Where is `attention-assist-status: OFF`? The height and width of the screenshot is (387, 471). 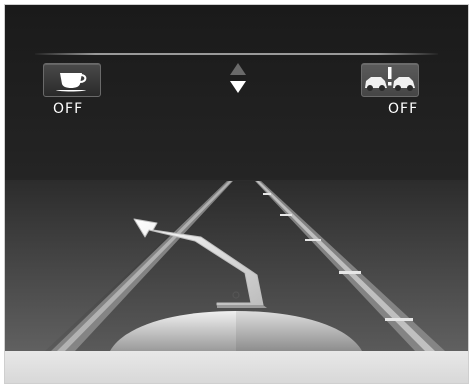 attention-assist-status: OFF is located at coordinates (68, 109).